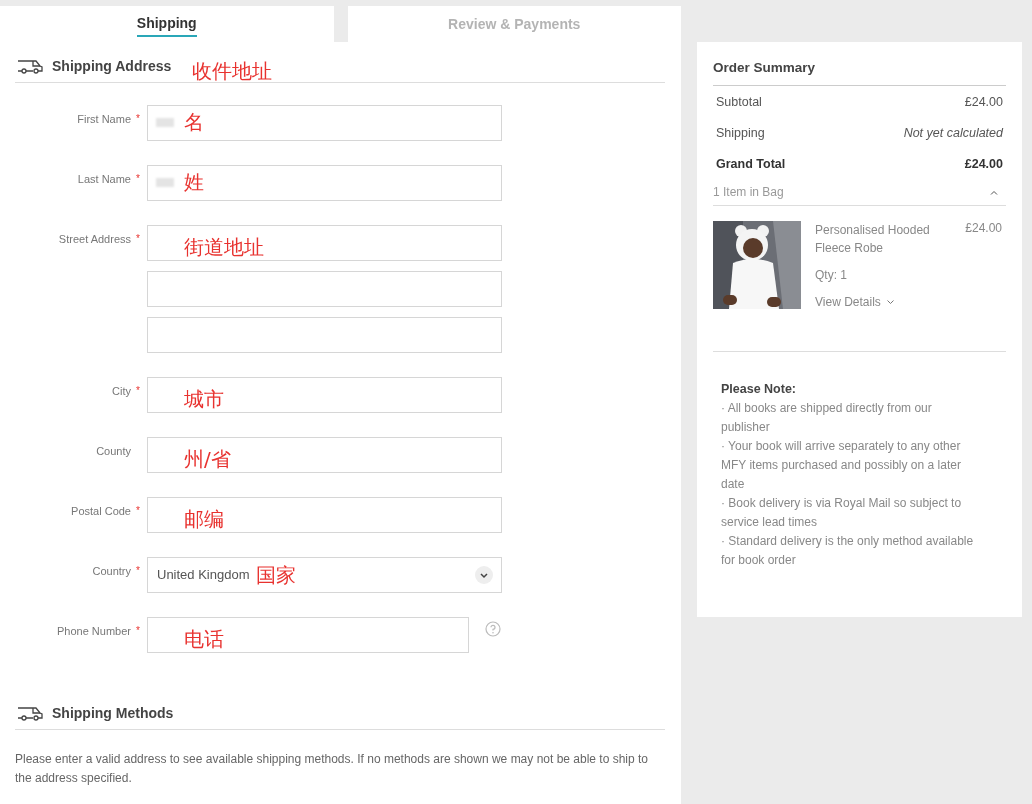  Describe the element at coordinates (324, 395) in the screenshot. I see `input-field: 城市` at that location.